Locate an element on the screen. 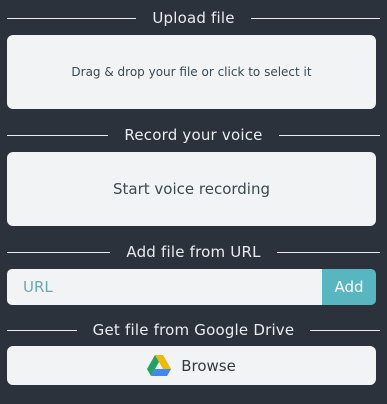  section-record-voice: Record your voice is located at coordinates (194, 135).